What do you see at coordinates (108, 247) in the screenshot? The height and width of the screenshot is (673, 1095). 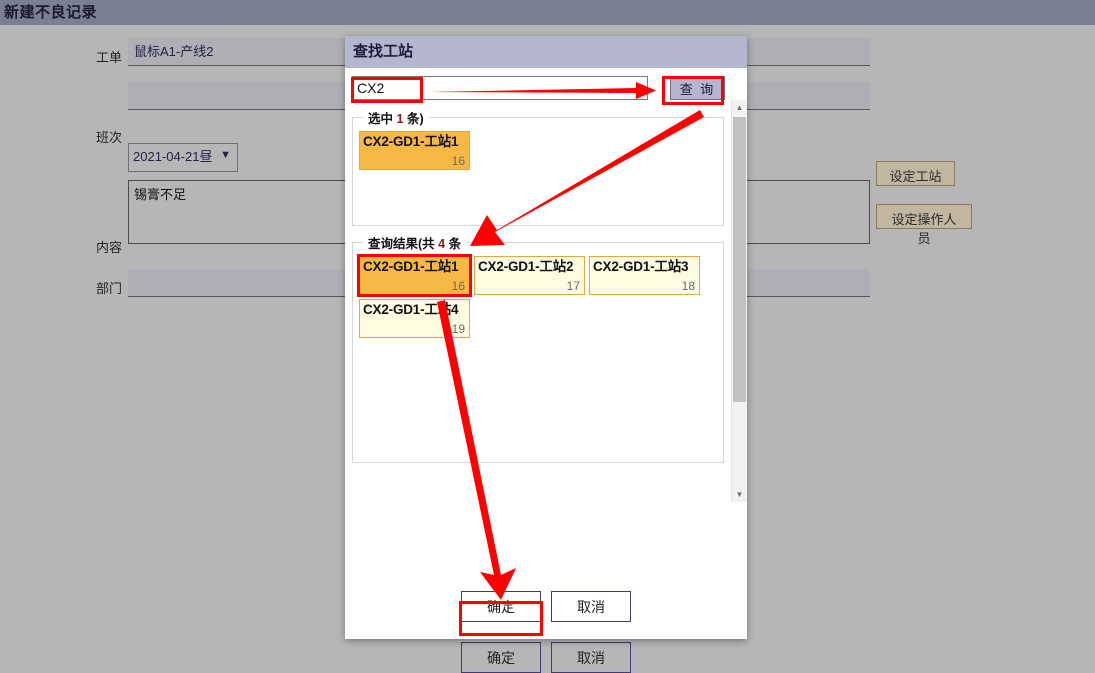 I see `label-content: 内容` at bounding box center [108, 247].